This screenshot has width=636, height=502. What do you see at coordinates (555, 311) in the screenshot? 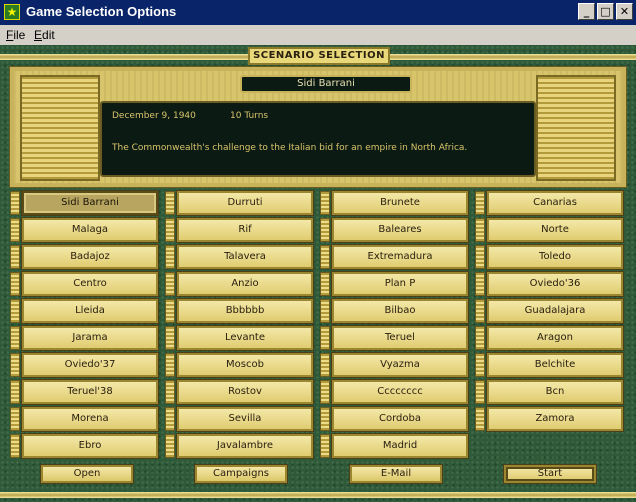
I see `scenario-button: Guadalajara` at bounding box center [555, 311].